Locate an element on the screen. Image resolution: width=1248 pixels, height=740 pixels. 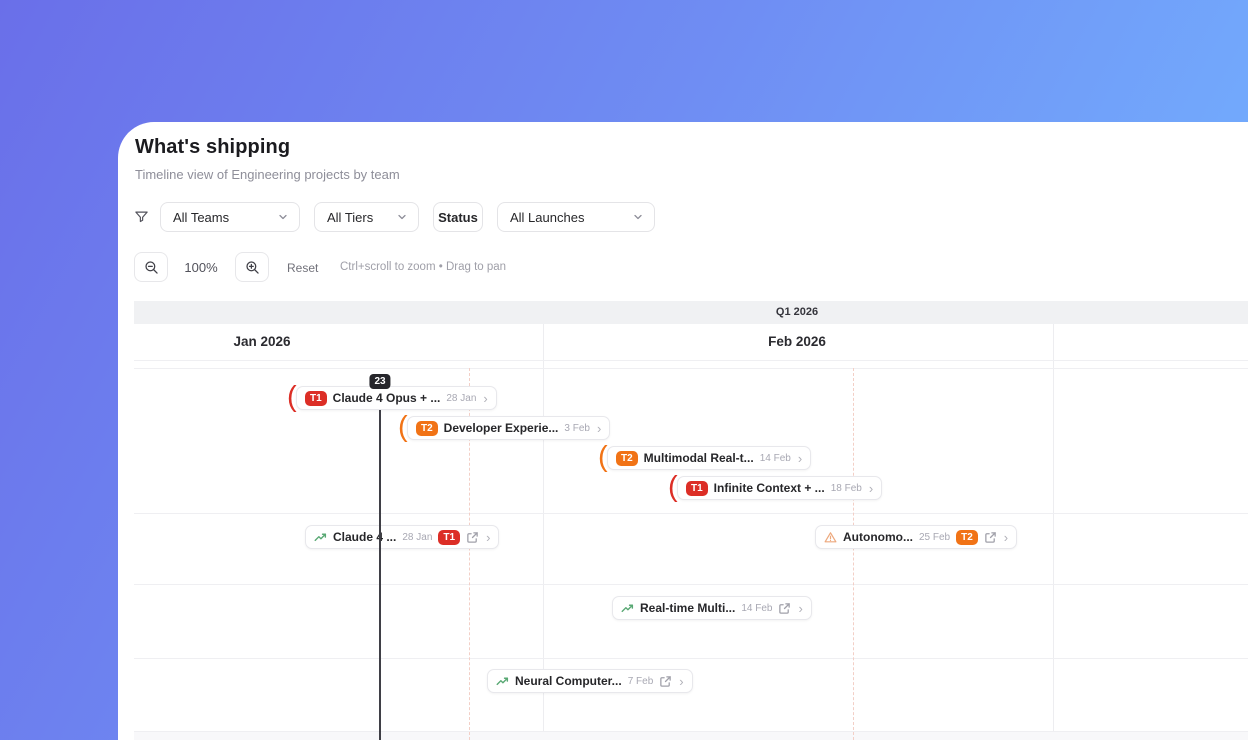
roadmap-item-date: 14 Feb is located at coordinates (775, 458).